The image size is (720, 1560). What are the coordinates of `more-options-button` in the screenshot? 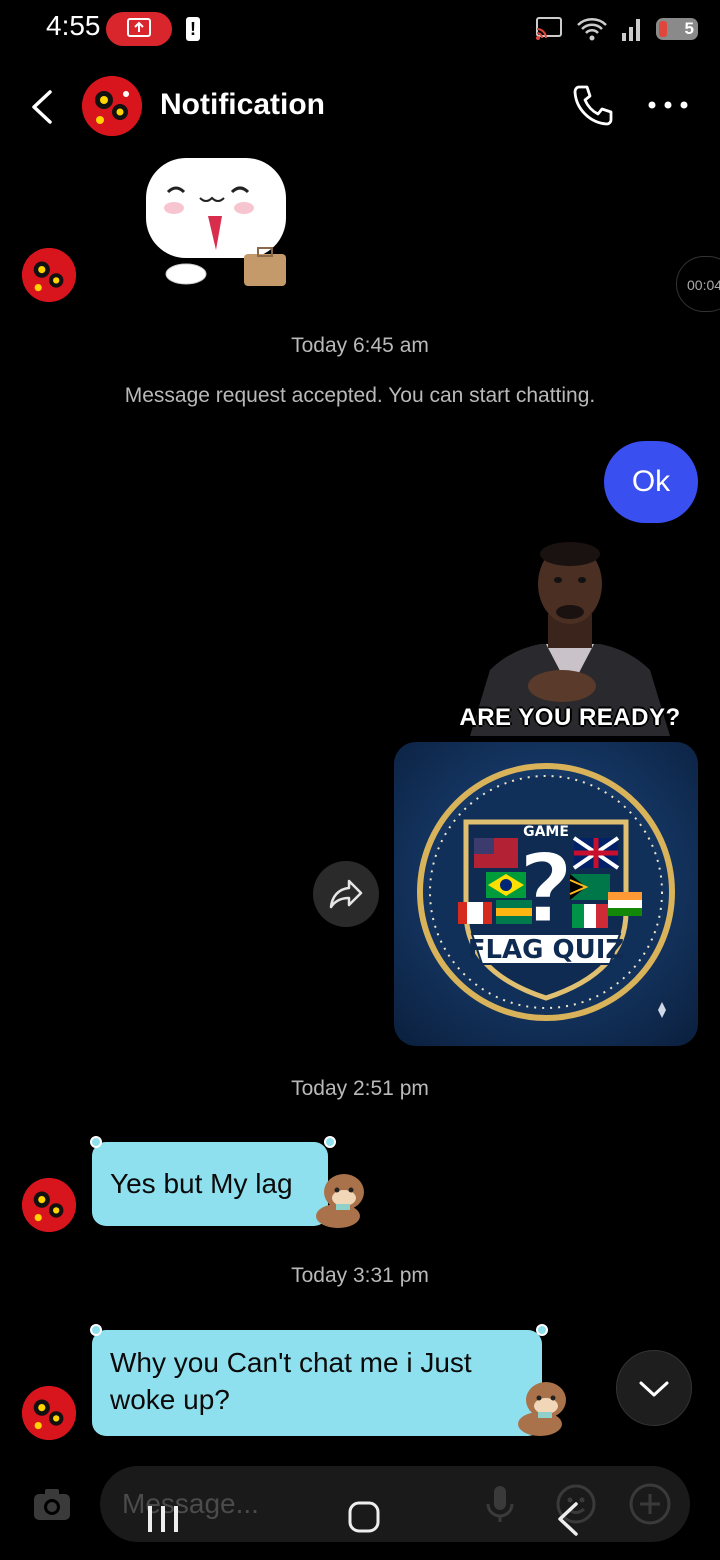 It's located at (668, 105).